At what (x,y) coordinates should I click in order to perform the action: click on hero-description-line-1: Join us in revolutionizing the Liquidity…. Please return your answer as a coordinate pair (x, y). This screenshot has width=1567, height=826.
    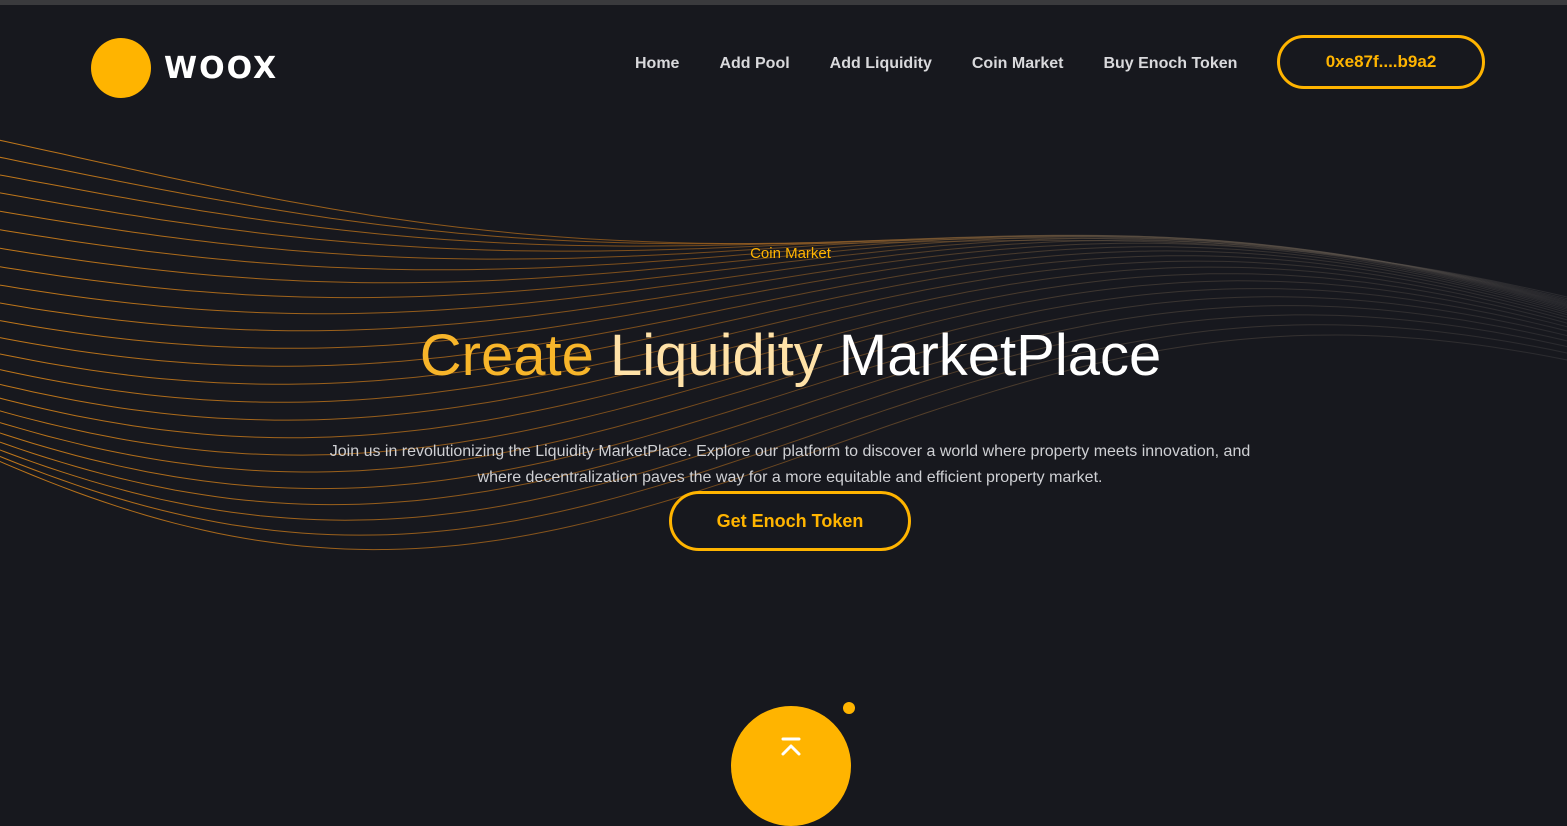
    Looking at the image, I should click on (790, 451).